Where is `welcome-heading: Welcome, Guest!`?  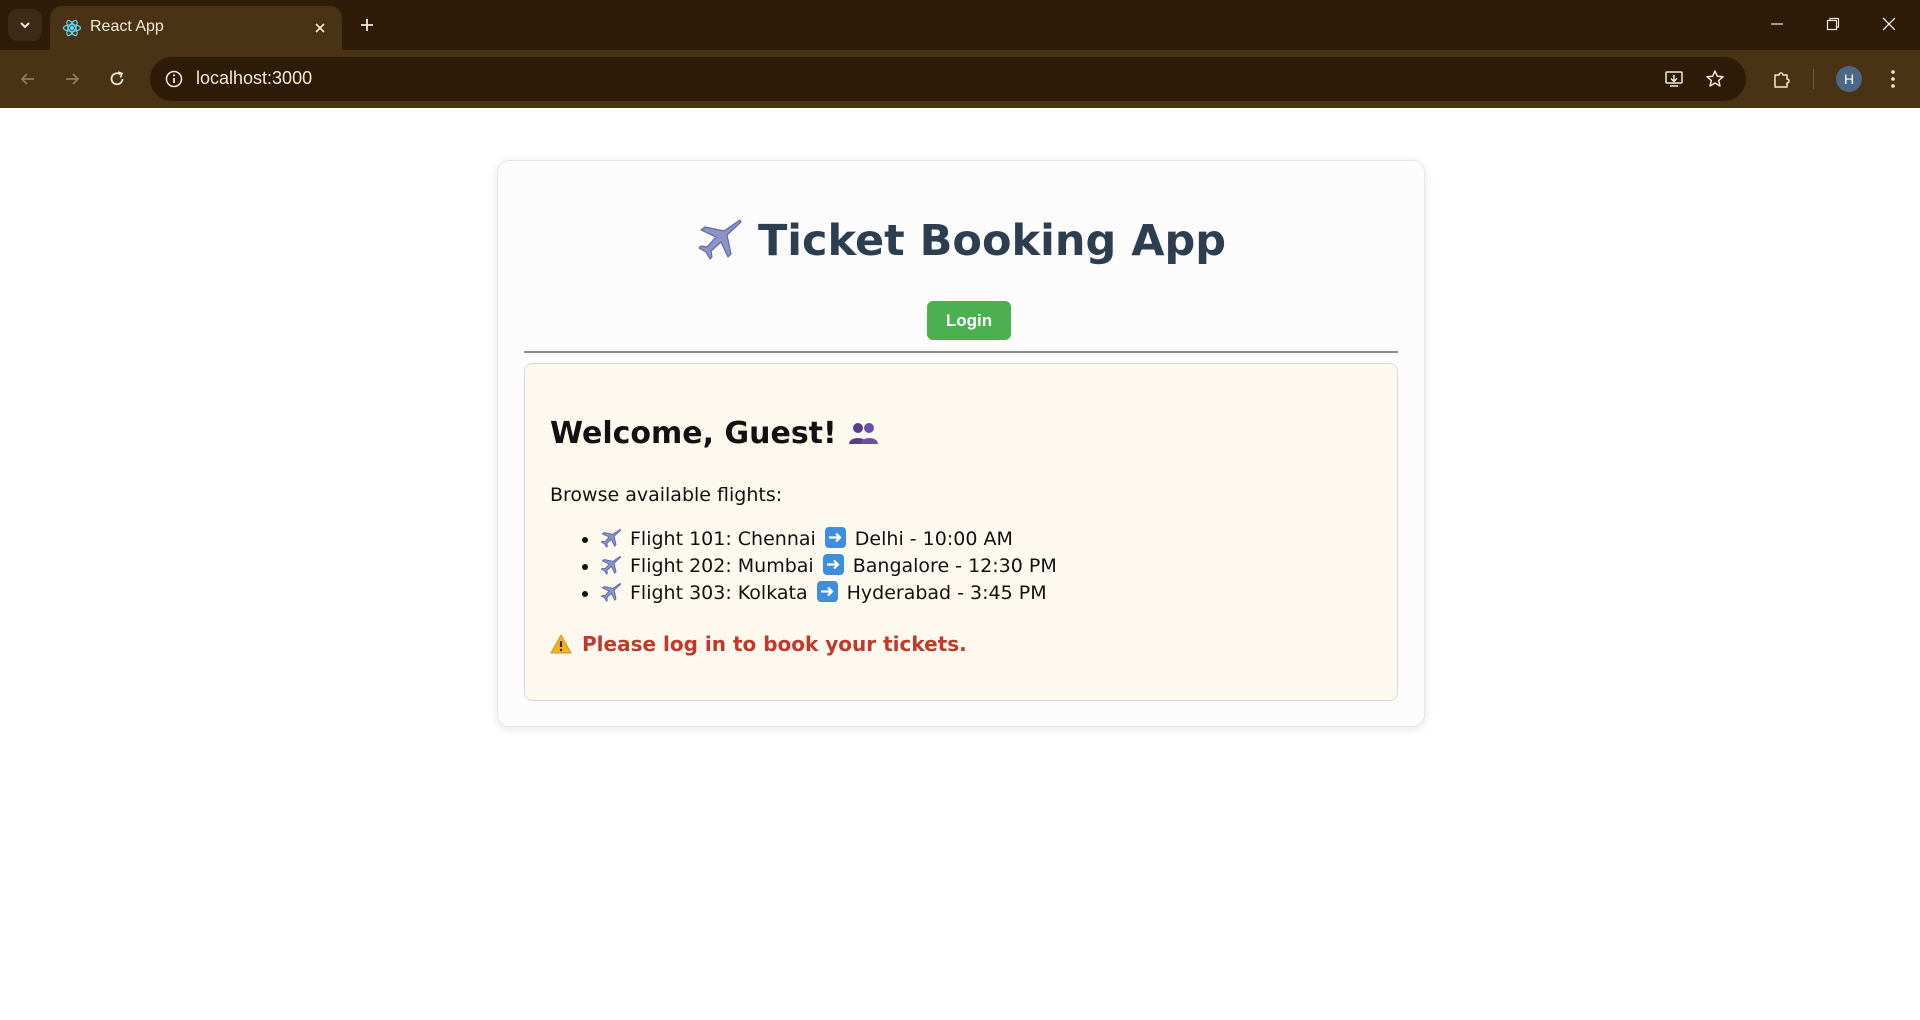
welcome-heading: Welcome, Guest! is located at coordinates (714, 433).